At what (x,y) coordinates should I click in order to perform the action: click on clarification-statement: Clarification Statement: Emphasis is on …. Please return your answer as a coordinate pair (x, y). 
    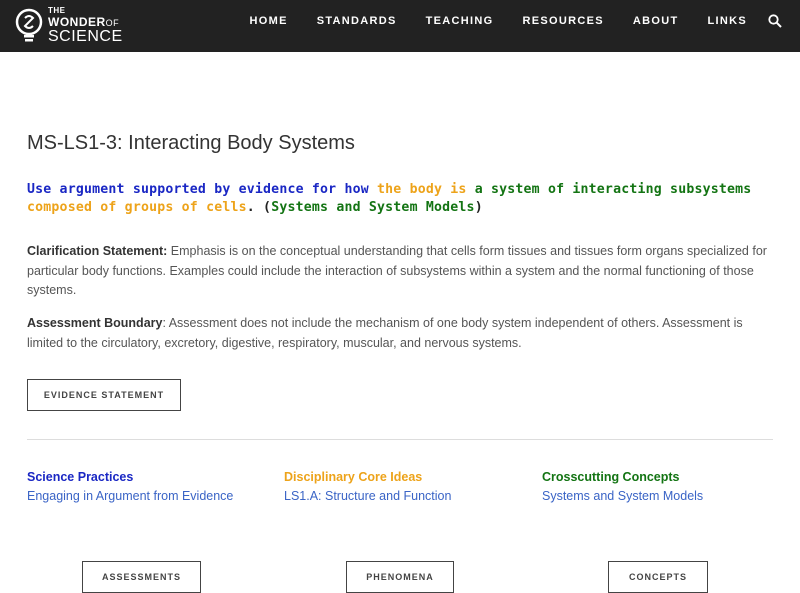
    Looking at the image, I should click on (397, 271).